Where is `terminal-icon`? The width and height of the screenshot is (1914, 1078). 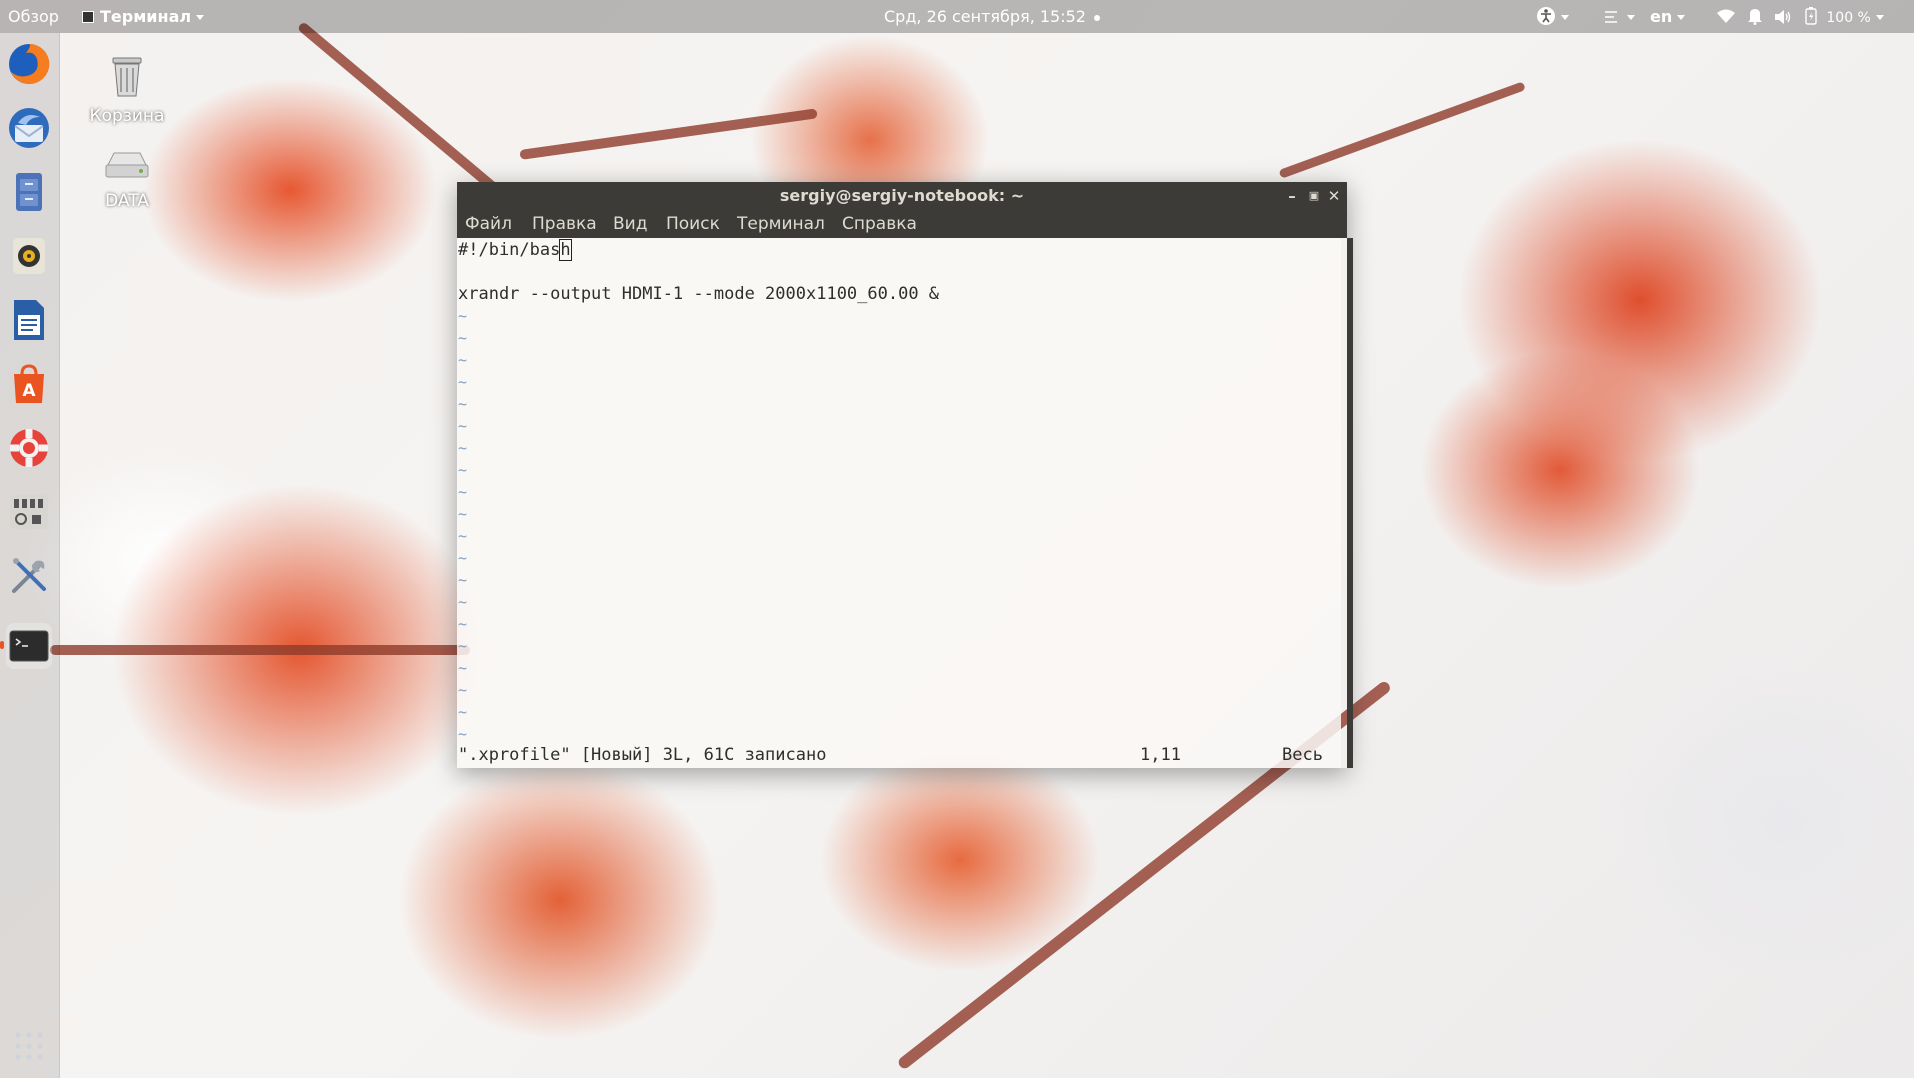 terminal-icon is located at coordinates (29, 646).